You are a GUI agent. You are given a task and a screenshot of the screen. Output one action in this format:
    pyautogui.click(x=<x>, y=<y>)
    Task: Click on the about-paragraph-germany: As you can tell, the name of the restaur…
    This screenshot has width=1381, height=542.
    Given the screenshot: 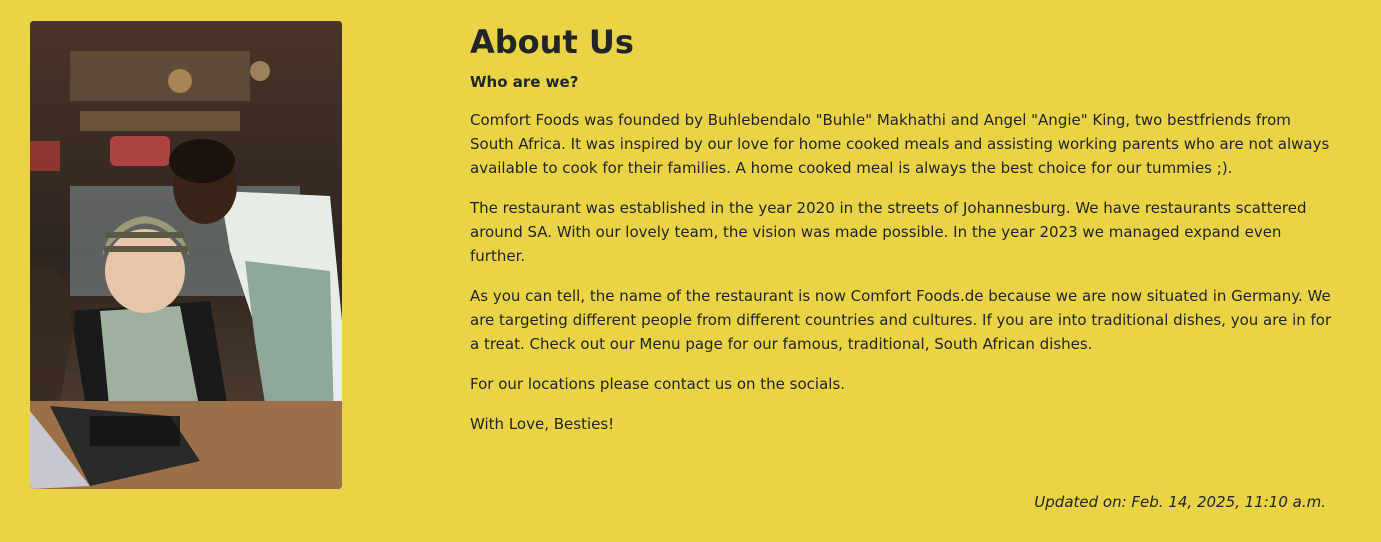 What is the action you would take?
    pyautogui.click(x=901, y=320)
    